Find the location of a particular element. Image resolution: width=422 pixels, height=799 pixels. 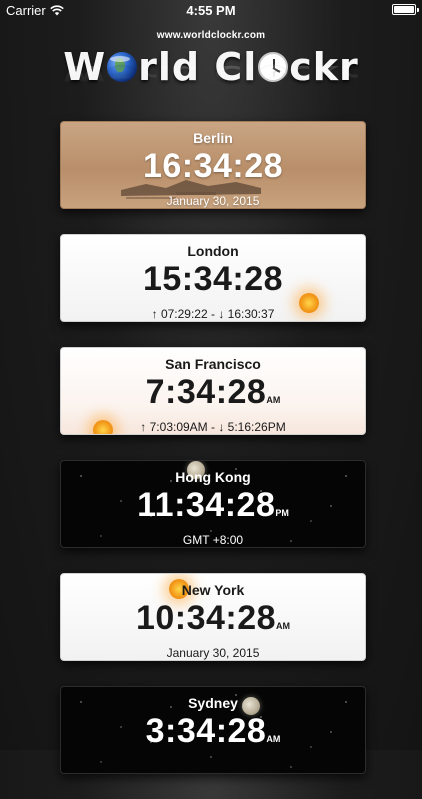

city-name: Sydney is located at coordinates (213, 703).